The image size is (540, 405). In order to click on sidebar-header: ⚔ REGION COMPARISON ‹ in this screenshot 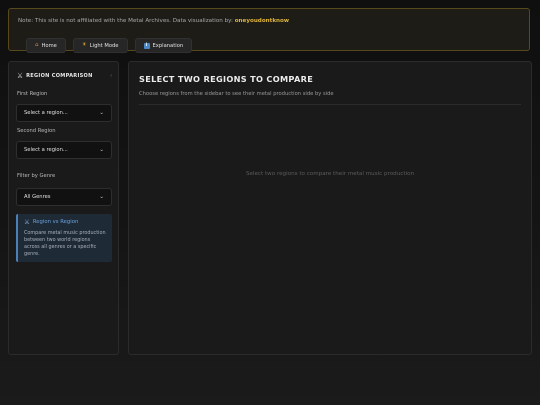, I will do `click(64, 76)`.